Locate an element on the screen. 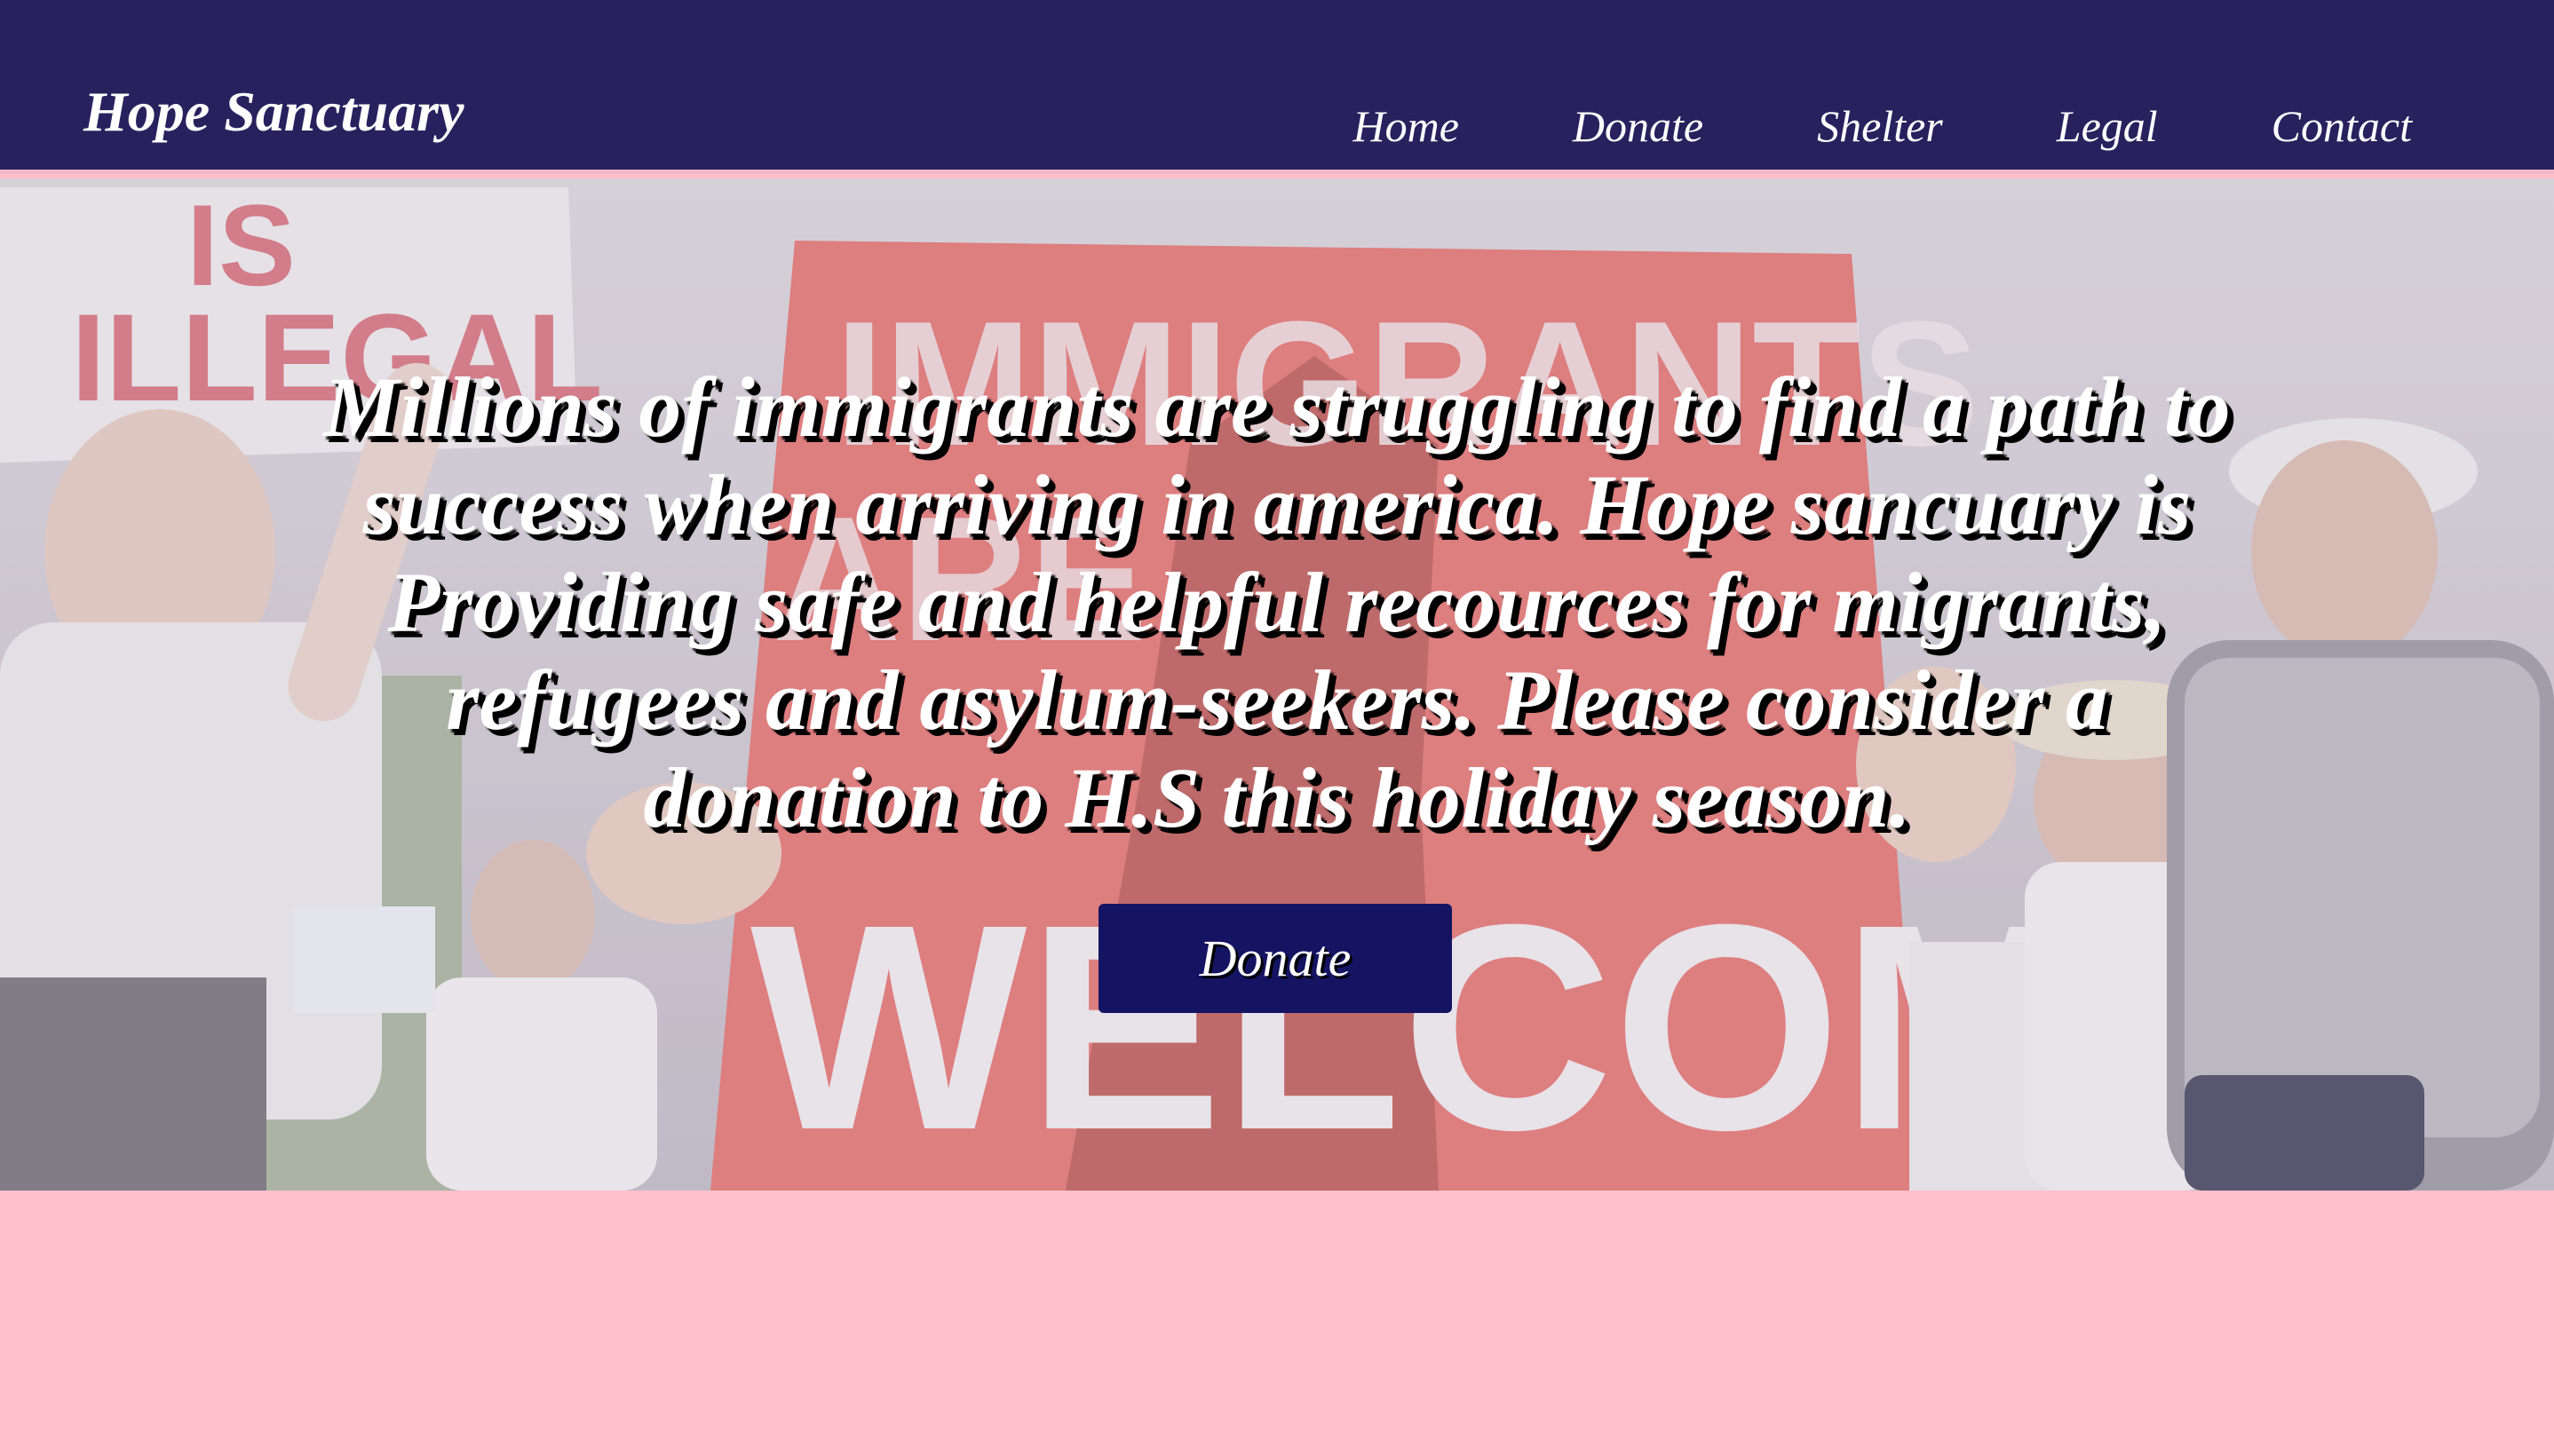 This screenshot has width=2554, height=1456. nav-link-contact: Contact is located at coordinates (2342, 126).